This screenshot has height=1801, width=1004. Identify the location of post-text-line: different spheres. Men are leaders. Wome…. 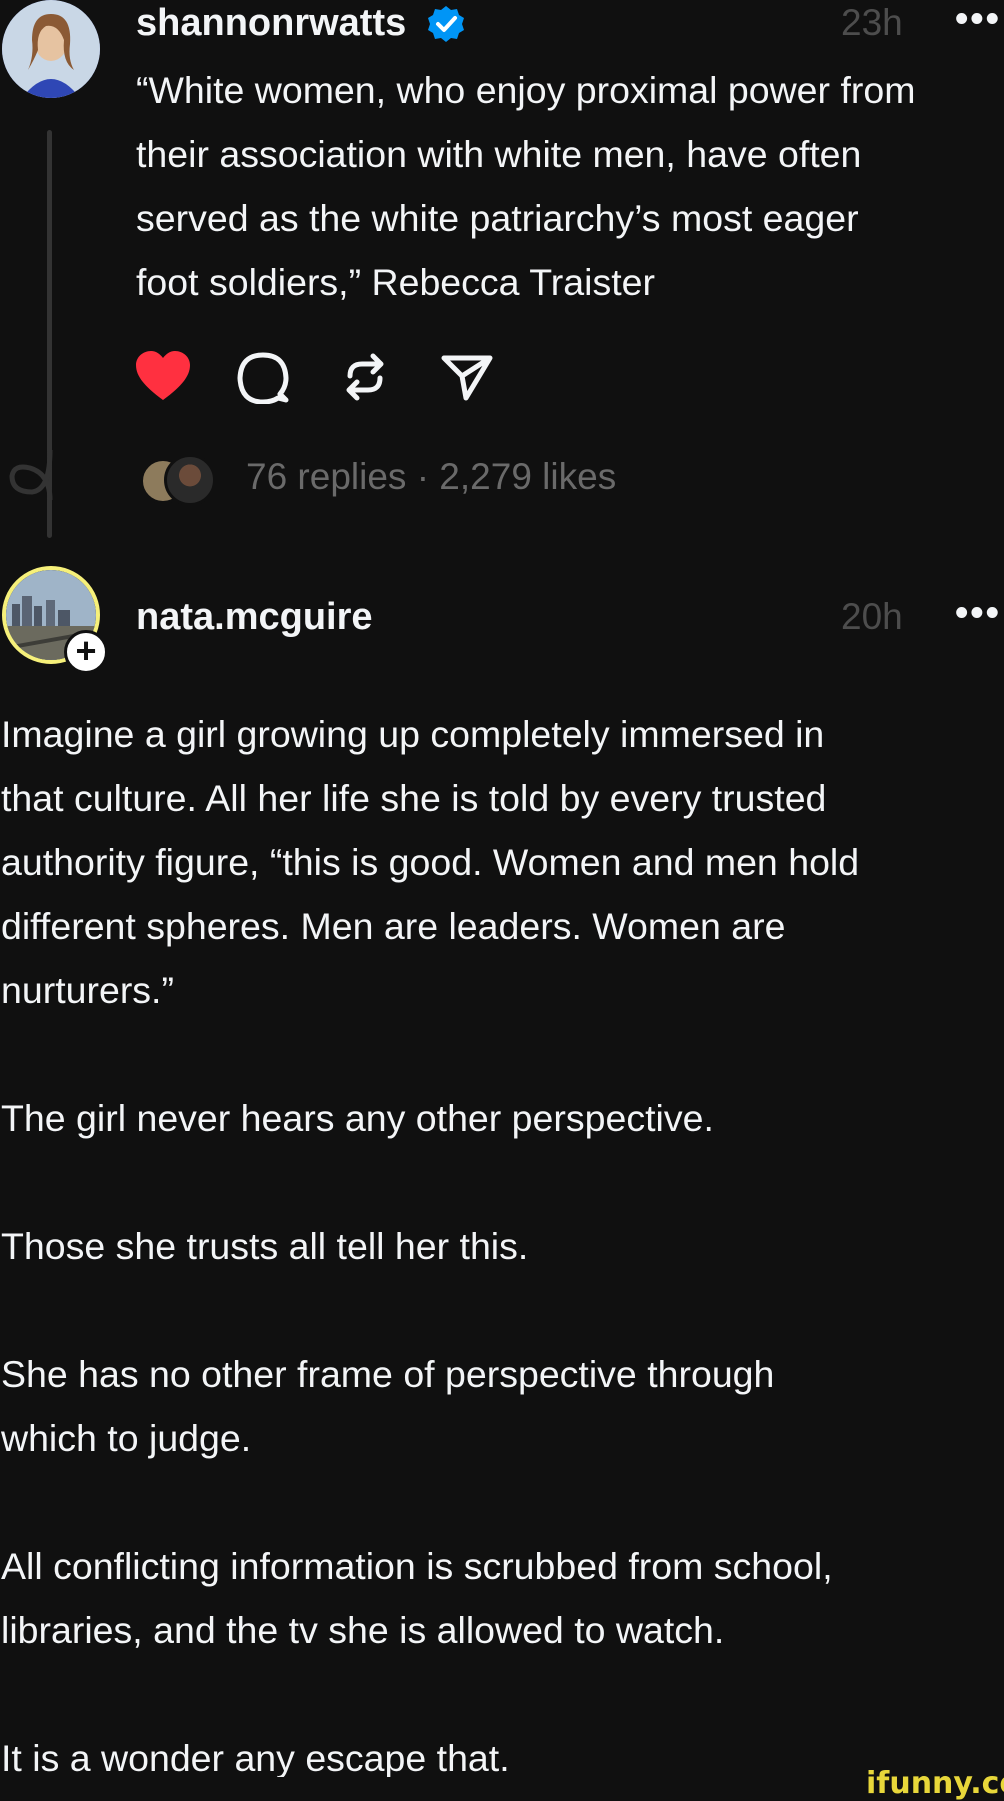
(393, 926).